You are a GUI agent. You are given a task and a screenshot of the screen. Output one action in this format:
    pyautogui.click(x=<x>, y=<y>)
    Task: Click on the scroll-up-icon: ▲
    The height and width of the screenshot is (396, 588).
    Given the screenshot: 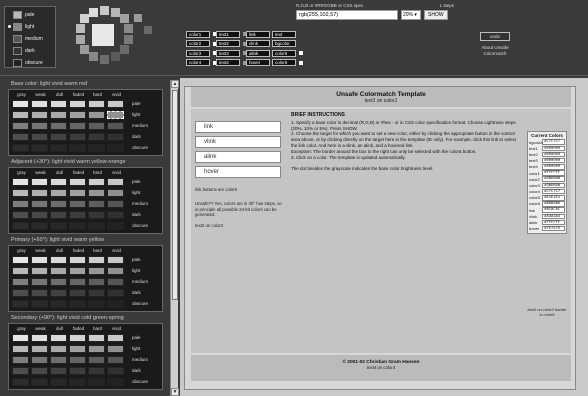 What is the action you would take?
    pyautogui.click(x=175, y=84)
    